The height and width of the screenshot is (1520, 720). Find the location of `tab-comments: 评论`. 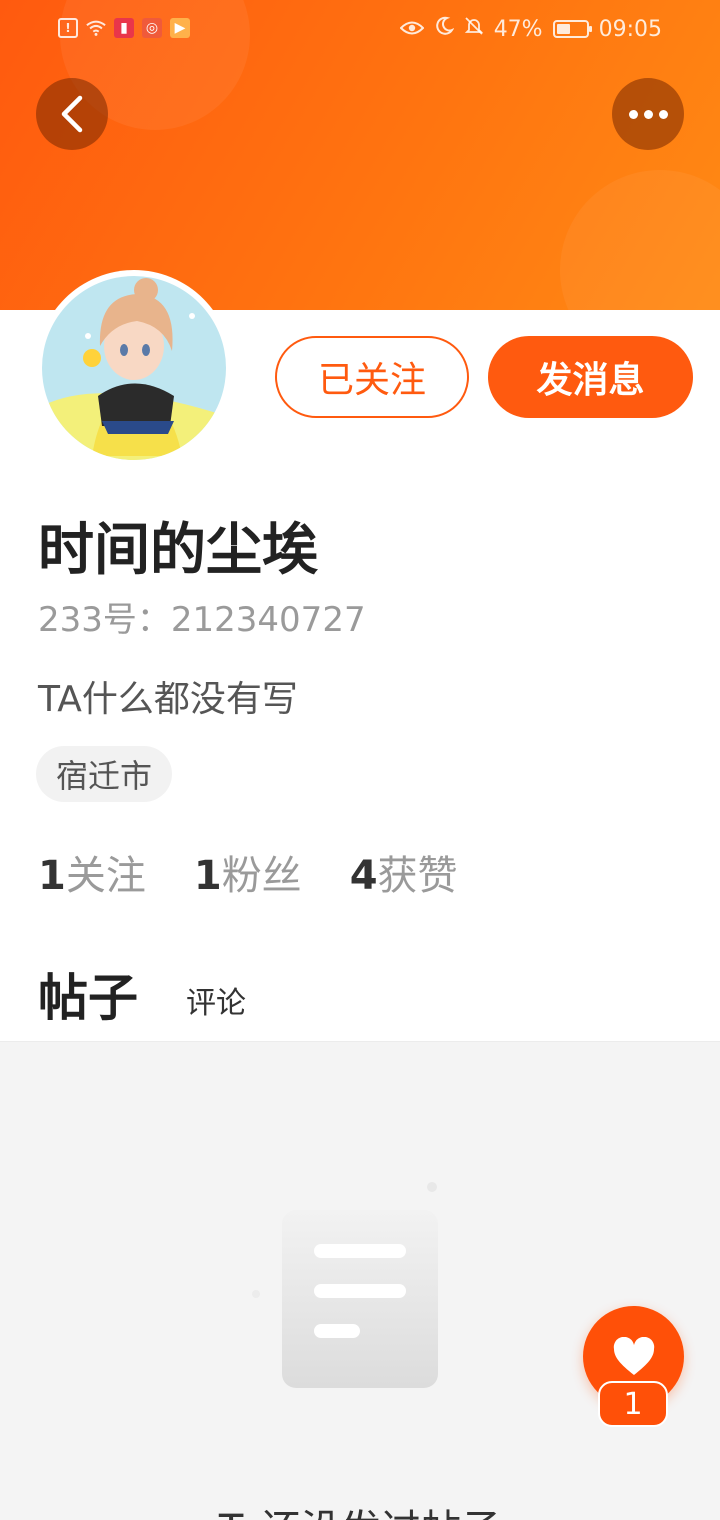

tab-comments: 评论 is located at coordinates (216, 1004).